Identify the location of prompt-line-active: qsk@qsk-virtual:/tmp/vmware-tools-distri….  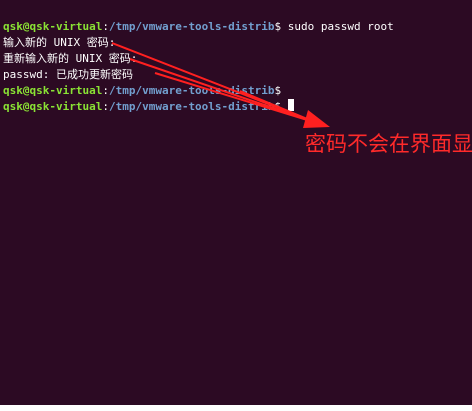
(198, 107).